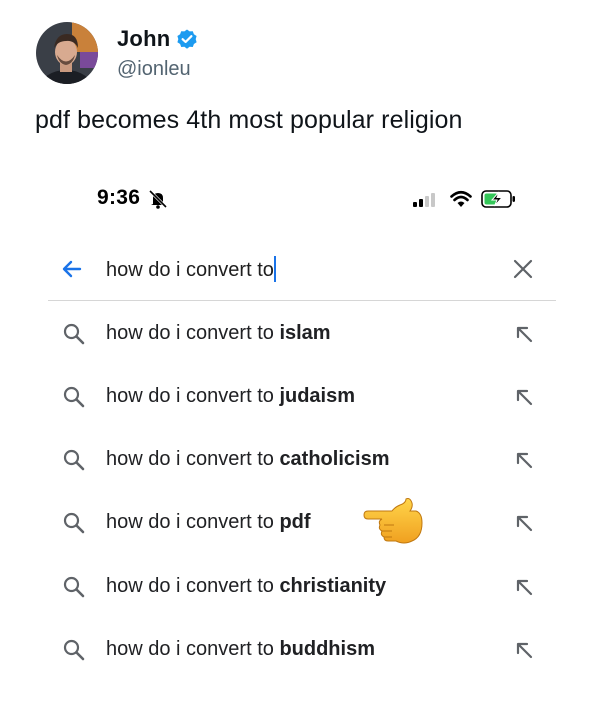 The image size is (599, 715). What do you see at coordinates (190, 270) in the screenshot?
I see `search-input: how do i convert to` at bounding box center [190, 270].